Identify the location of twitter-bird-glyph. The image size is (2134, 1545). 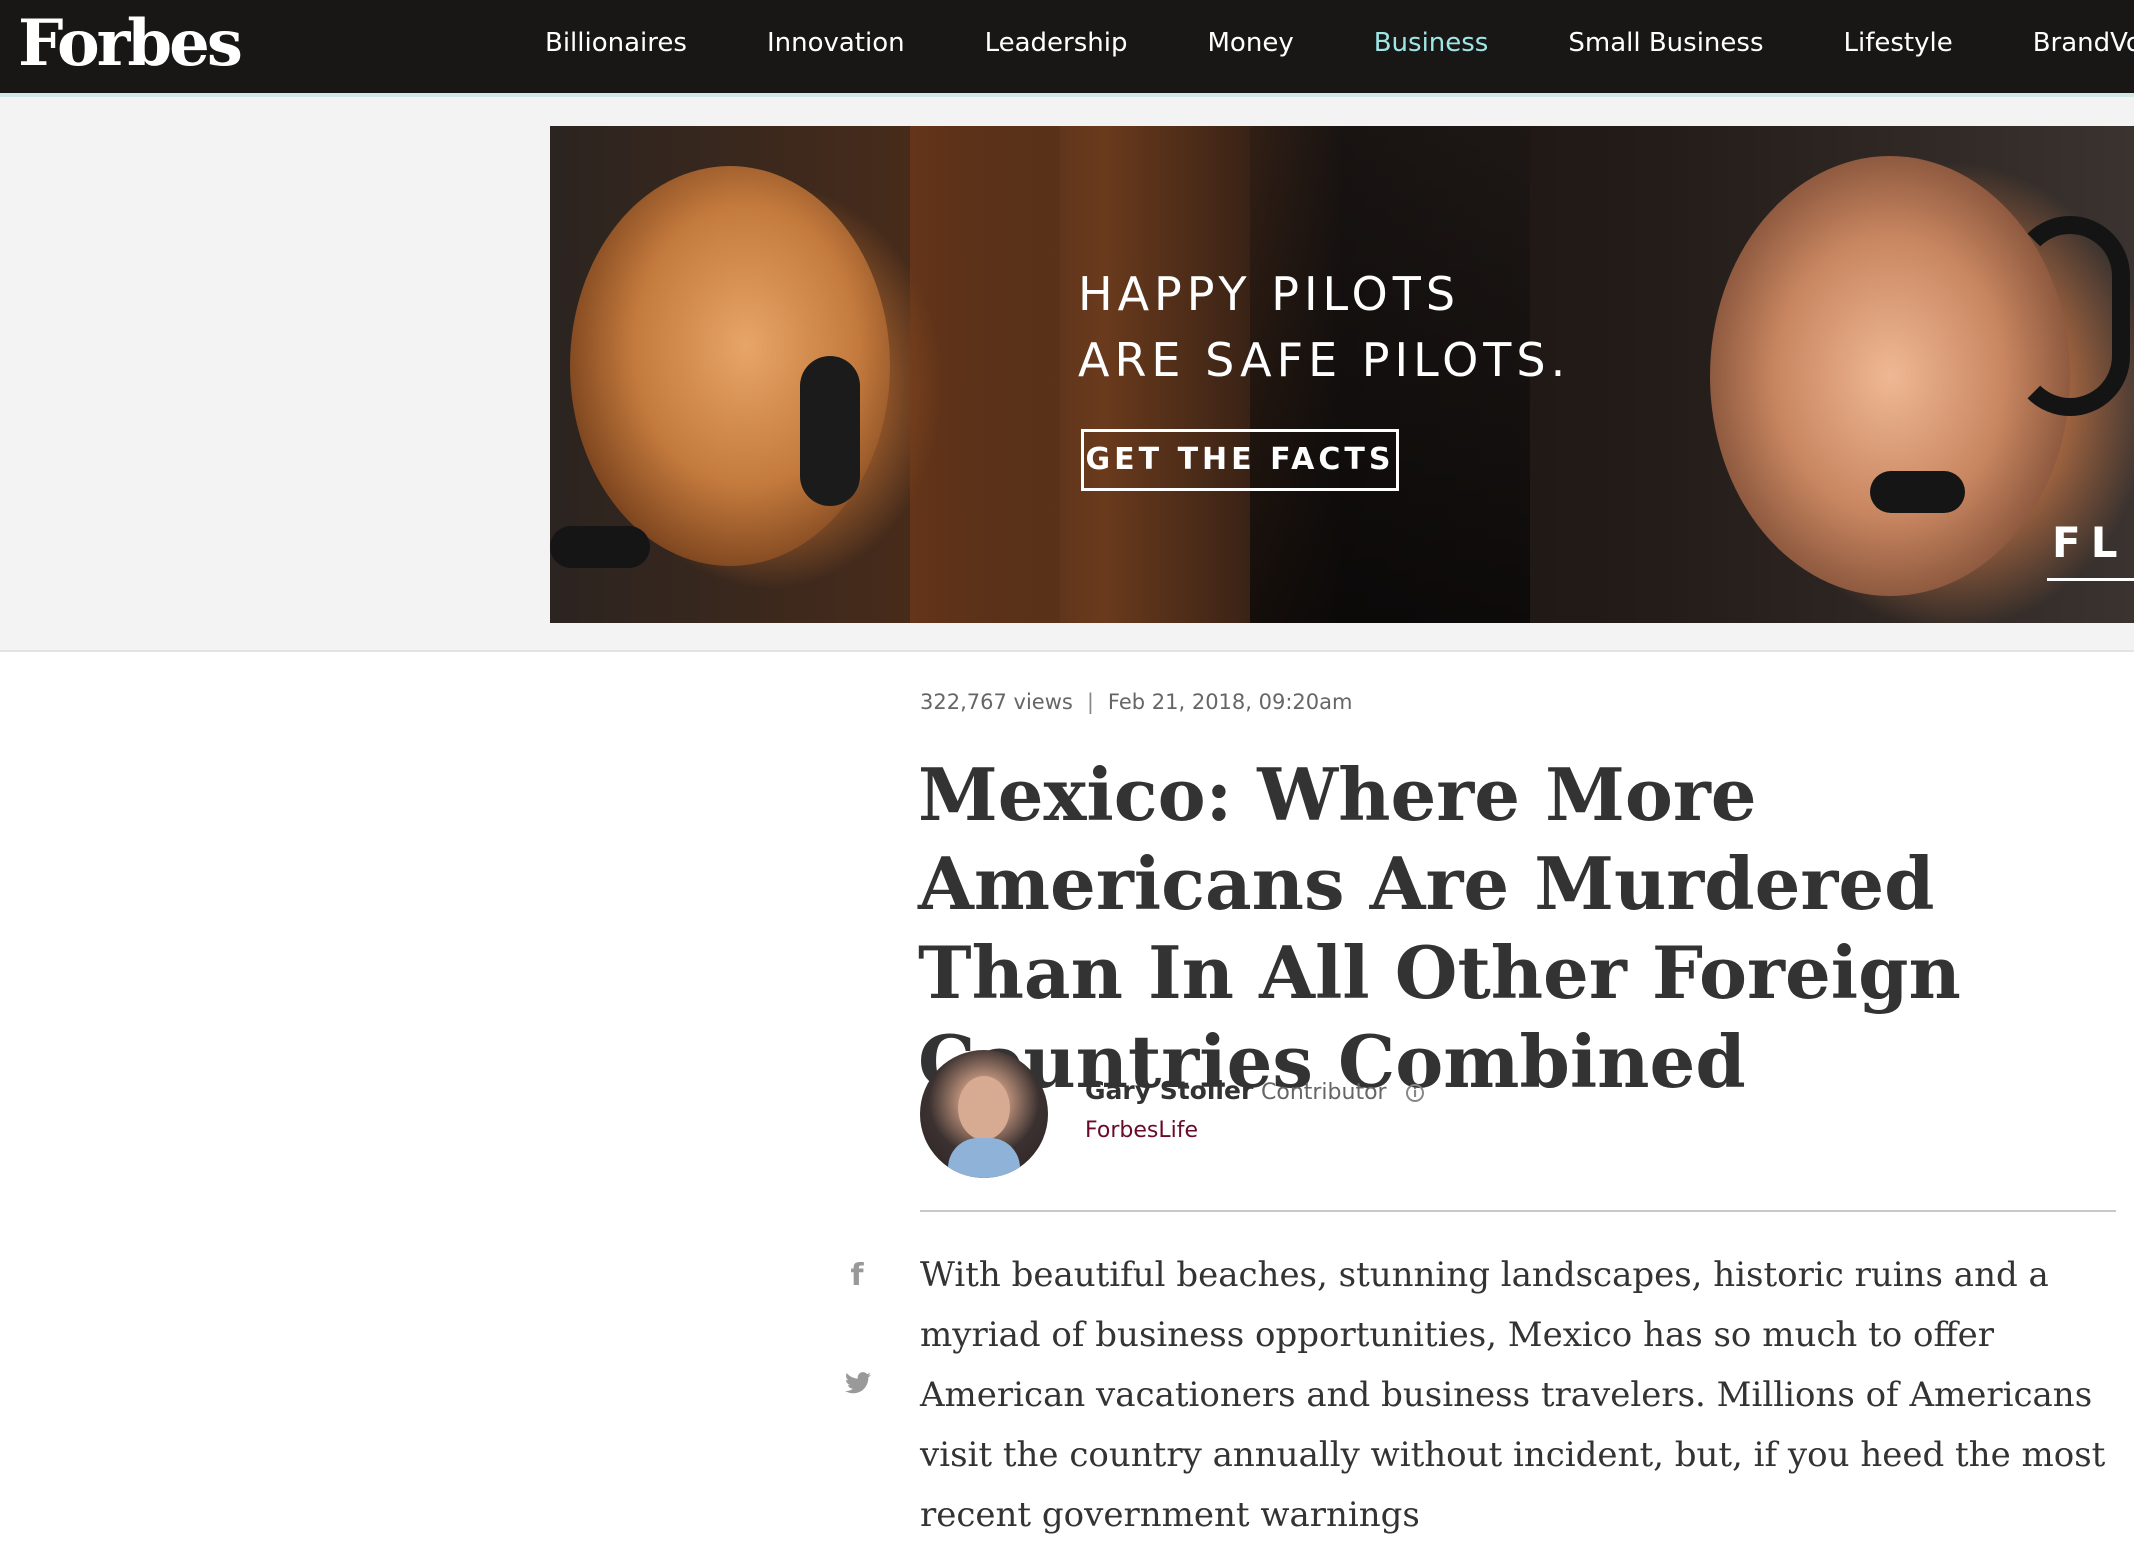
(858, 1383).